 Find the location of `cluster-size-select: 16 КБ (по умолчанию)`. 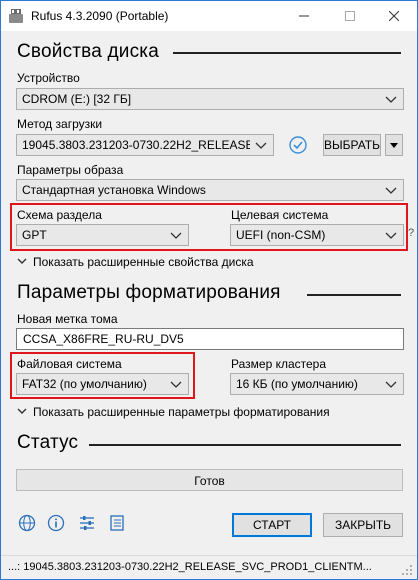

cluster-size-select: 16 КБ (по умолчанию) is located at coordinates (317, 384).